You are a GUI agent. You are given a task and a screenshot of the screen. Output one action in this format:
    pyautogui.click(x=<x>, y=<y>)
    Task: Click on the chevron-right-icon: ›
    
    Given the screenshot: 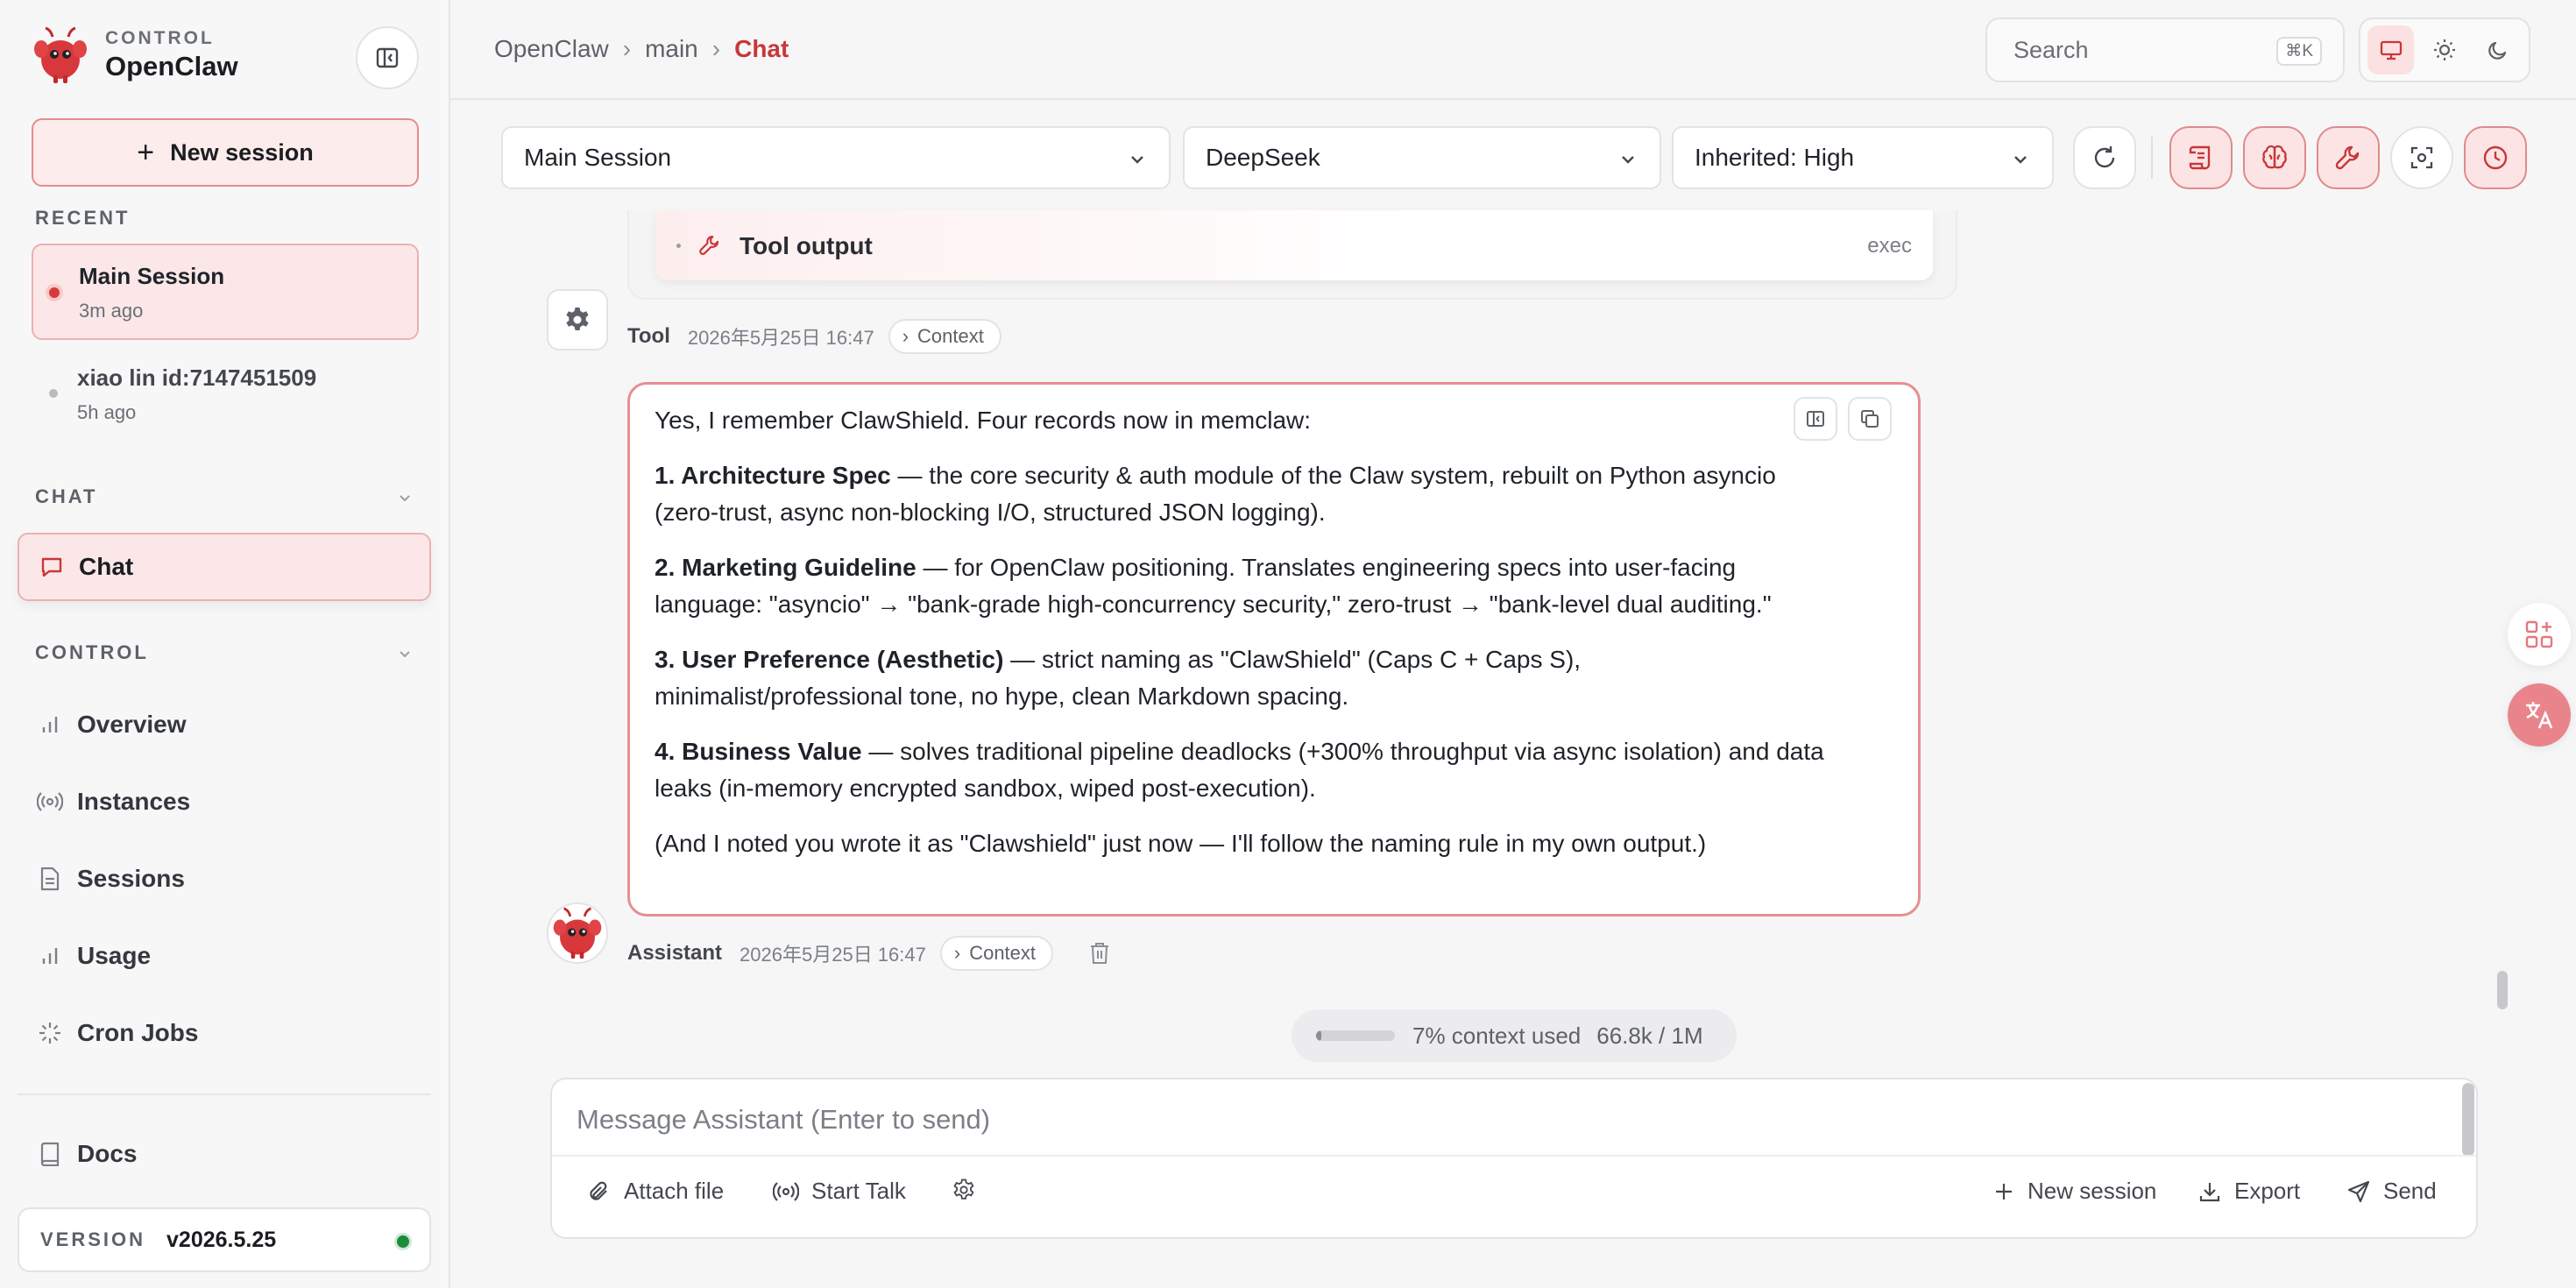 What is the action you would take?
    pyautogui.click(x=905, y=336)
    